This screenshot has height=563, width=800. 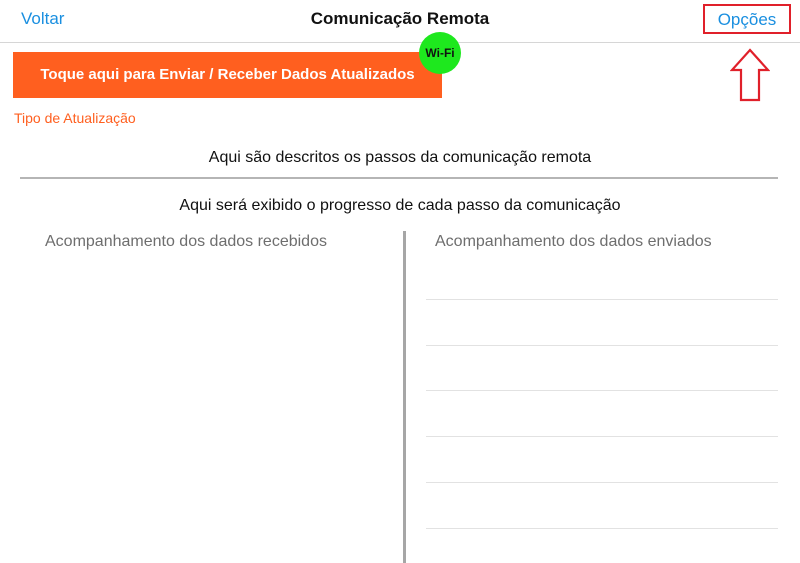 I want to click on navigation-bar: Voltar Comunicação Remota Opções, so click(x=400, y=21).